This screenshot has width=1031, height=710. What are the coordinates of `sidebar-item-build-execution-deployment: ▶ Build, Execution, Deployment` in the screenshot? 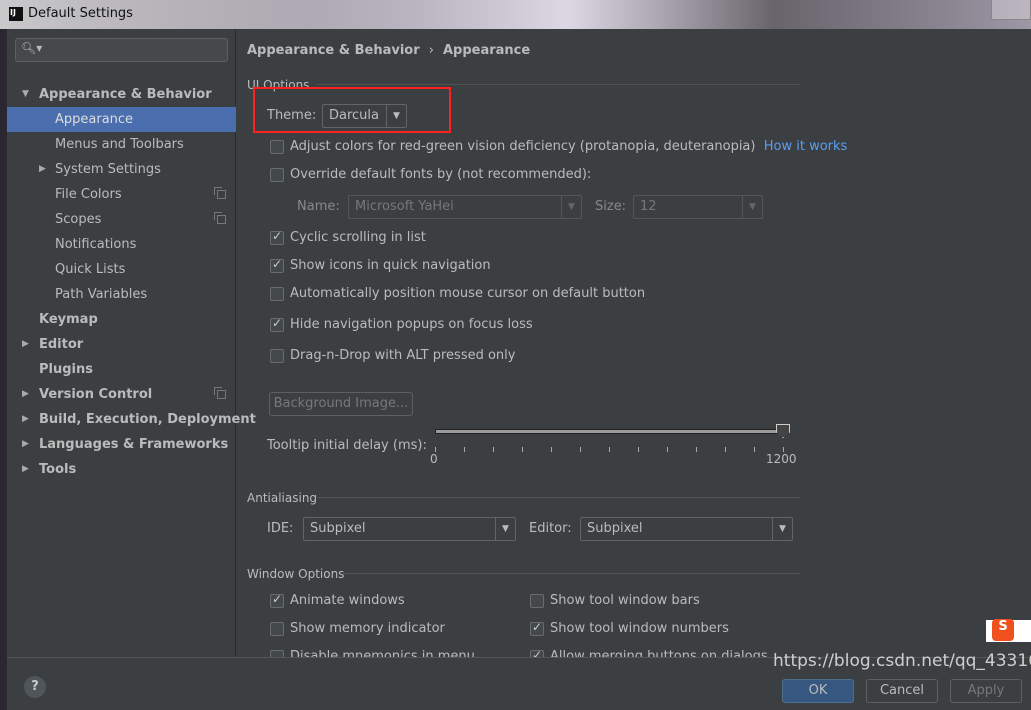 It's located at (131, 419).